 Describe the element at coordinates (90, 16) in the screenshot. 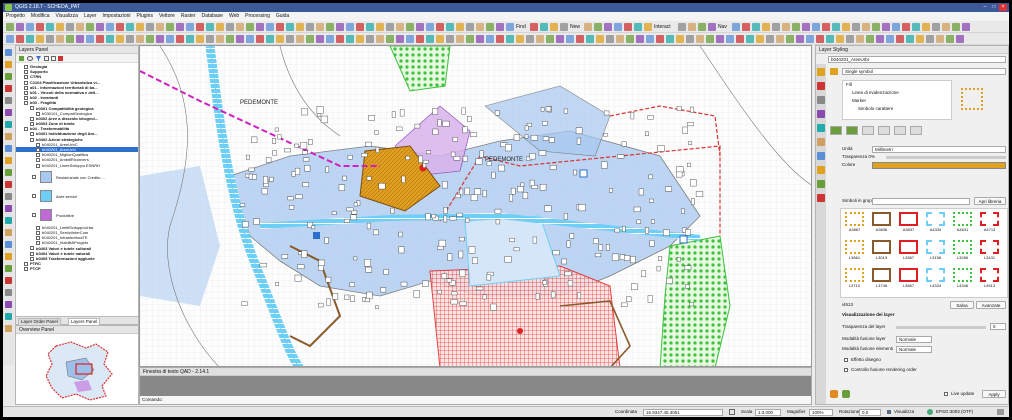

I see `menu-item: Layer` at that location.